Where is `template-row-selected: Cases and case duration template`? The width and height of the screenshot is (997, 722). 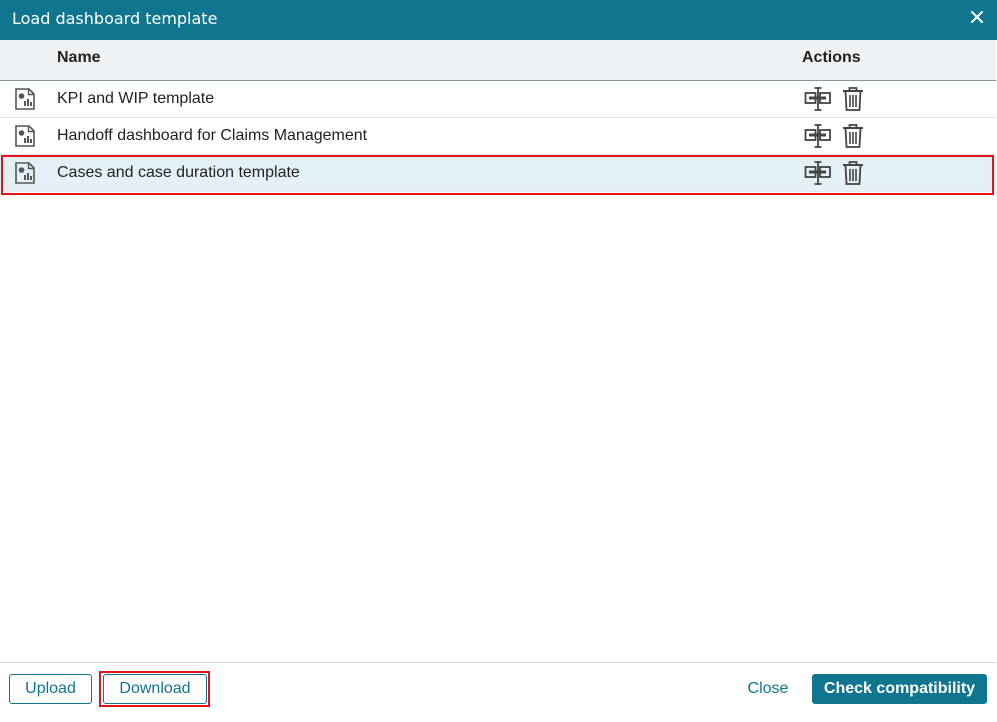
template-row-selected: Cases and case duration template is located at coordinates (498, 173).